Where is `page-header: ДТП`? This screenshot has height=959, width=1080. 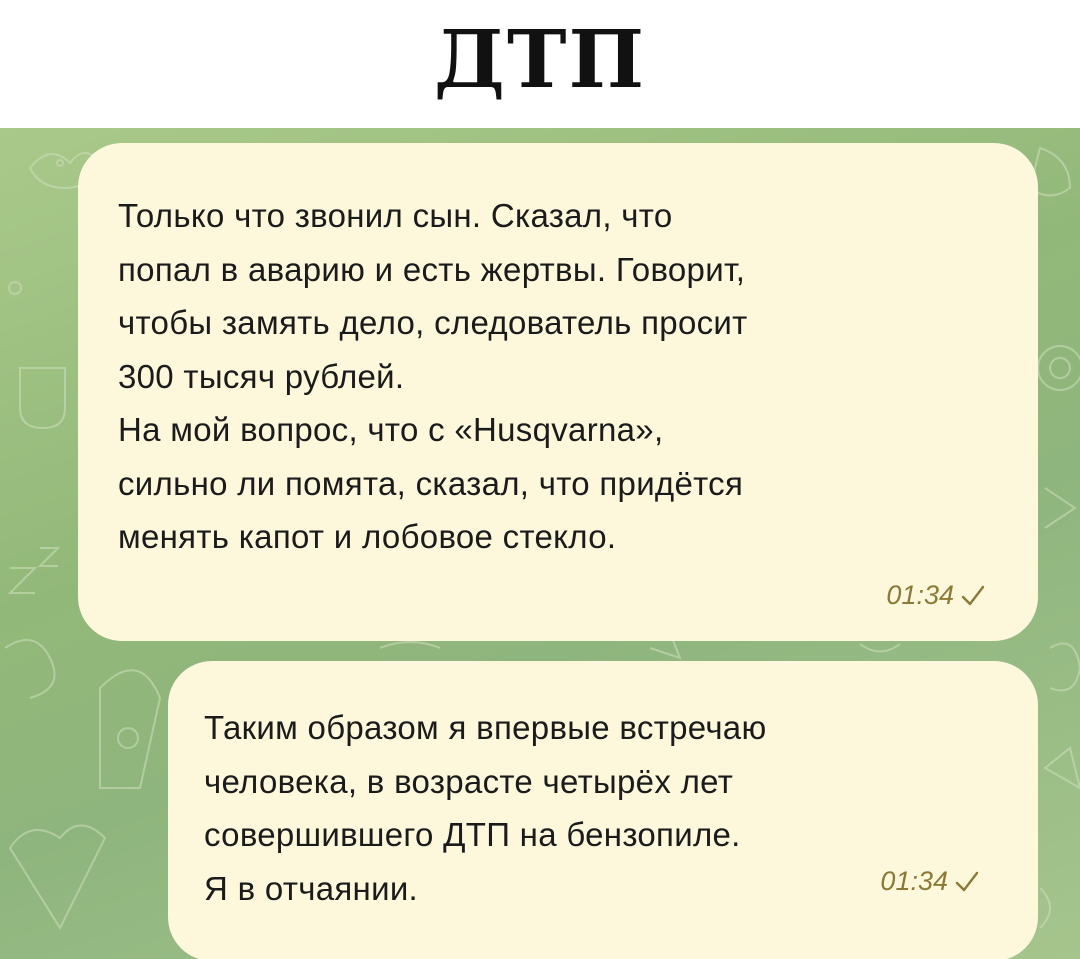 page-header: ДТП is located at coordinates (540, 64).